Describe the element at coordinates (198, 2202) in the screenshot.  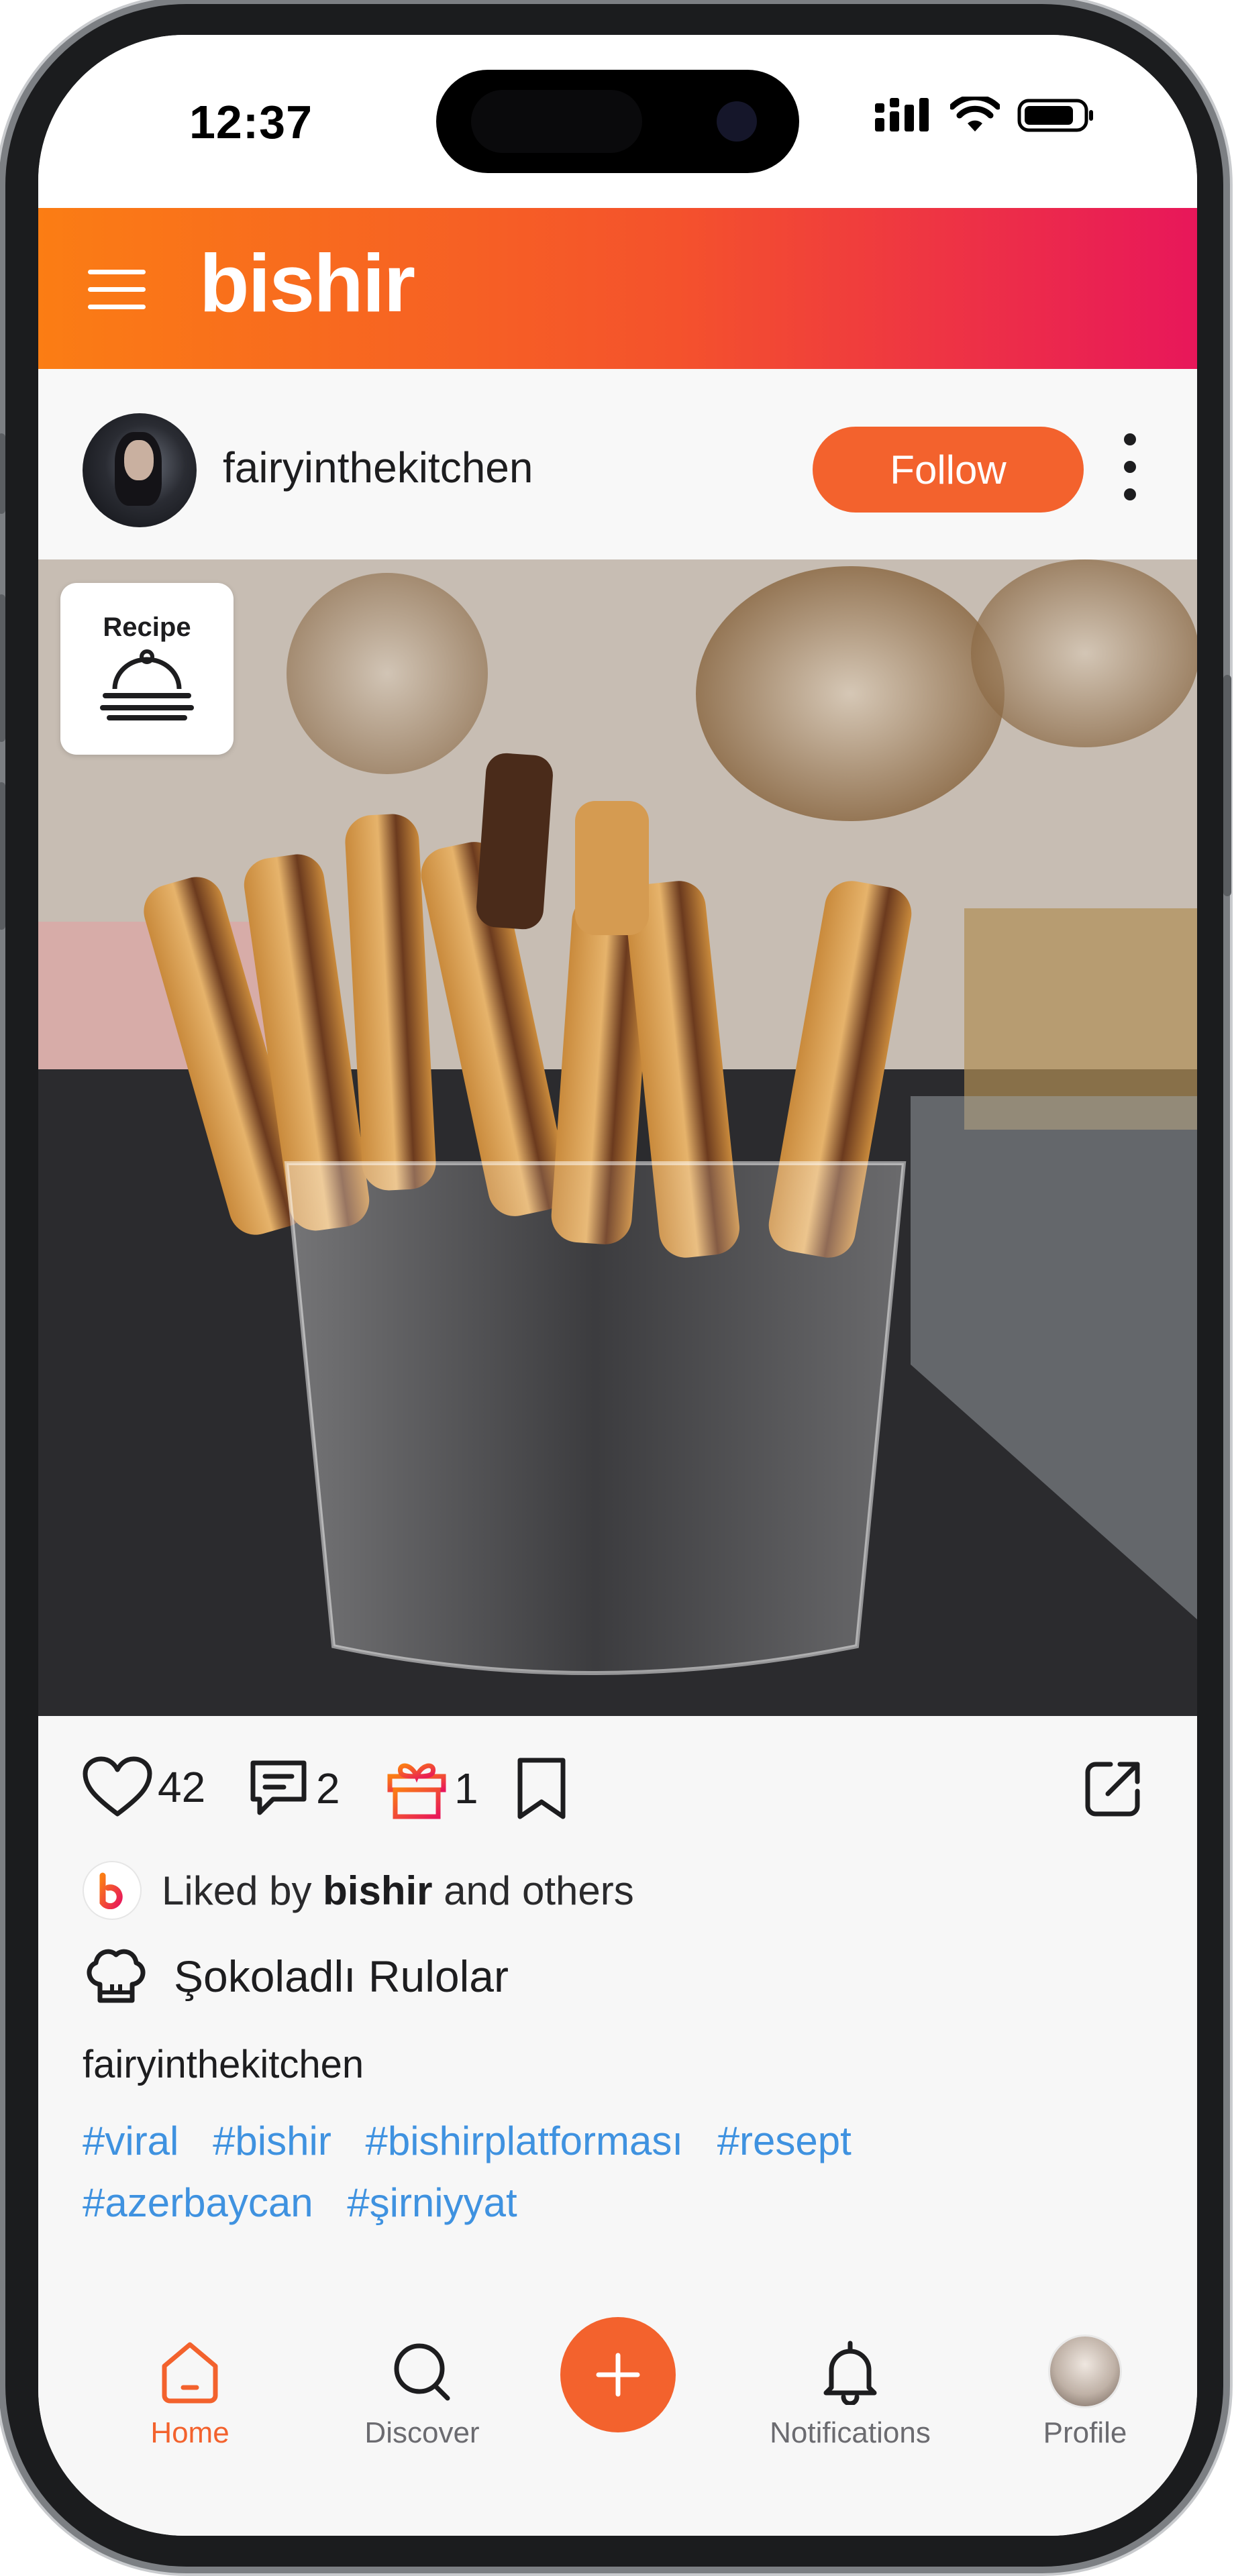
I see `hashtag-link: #azerbaycan` at that location.